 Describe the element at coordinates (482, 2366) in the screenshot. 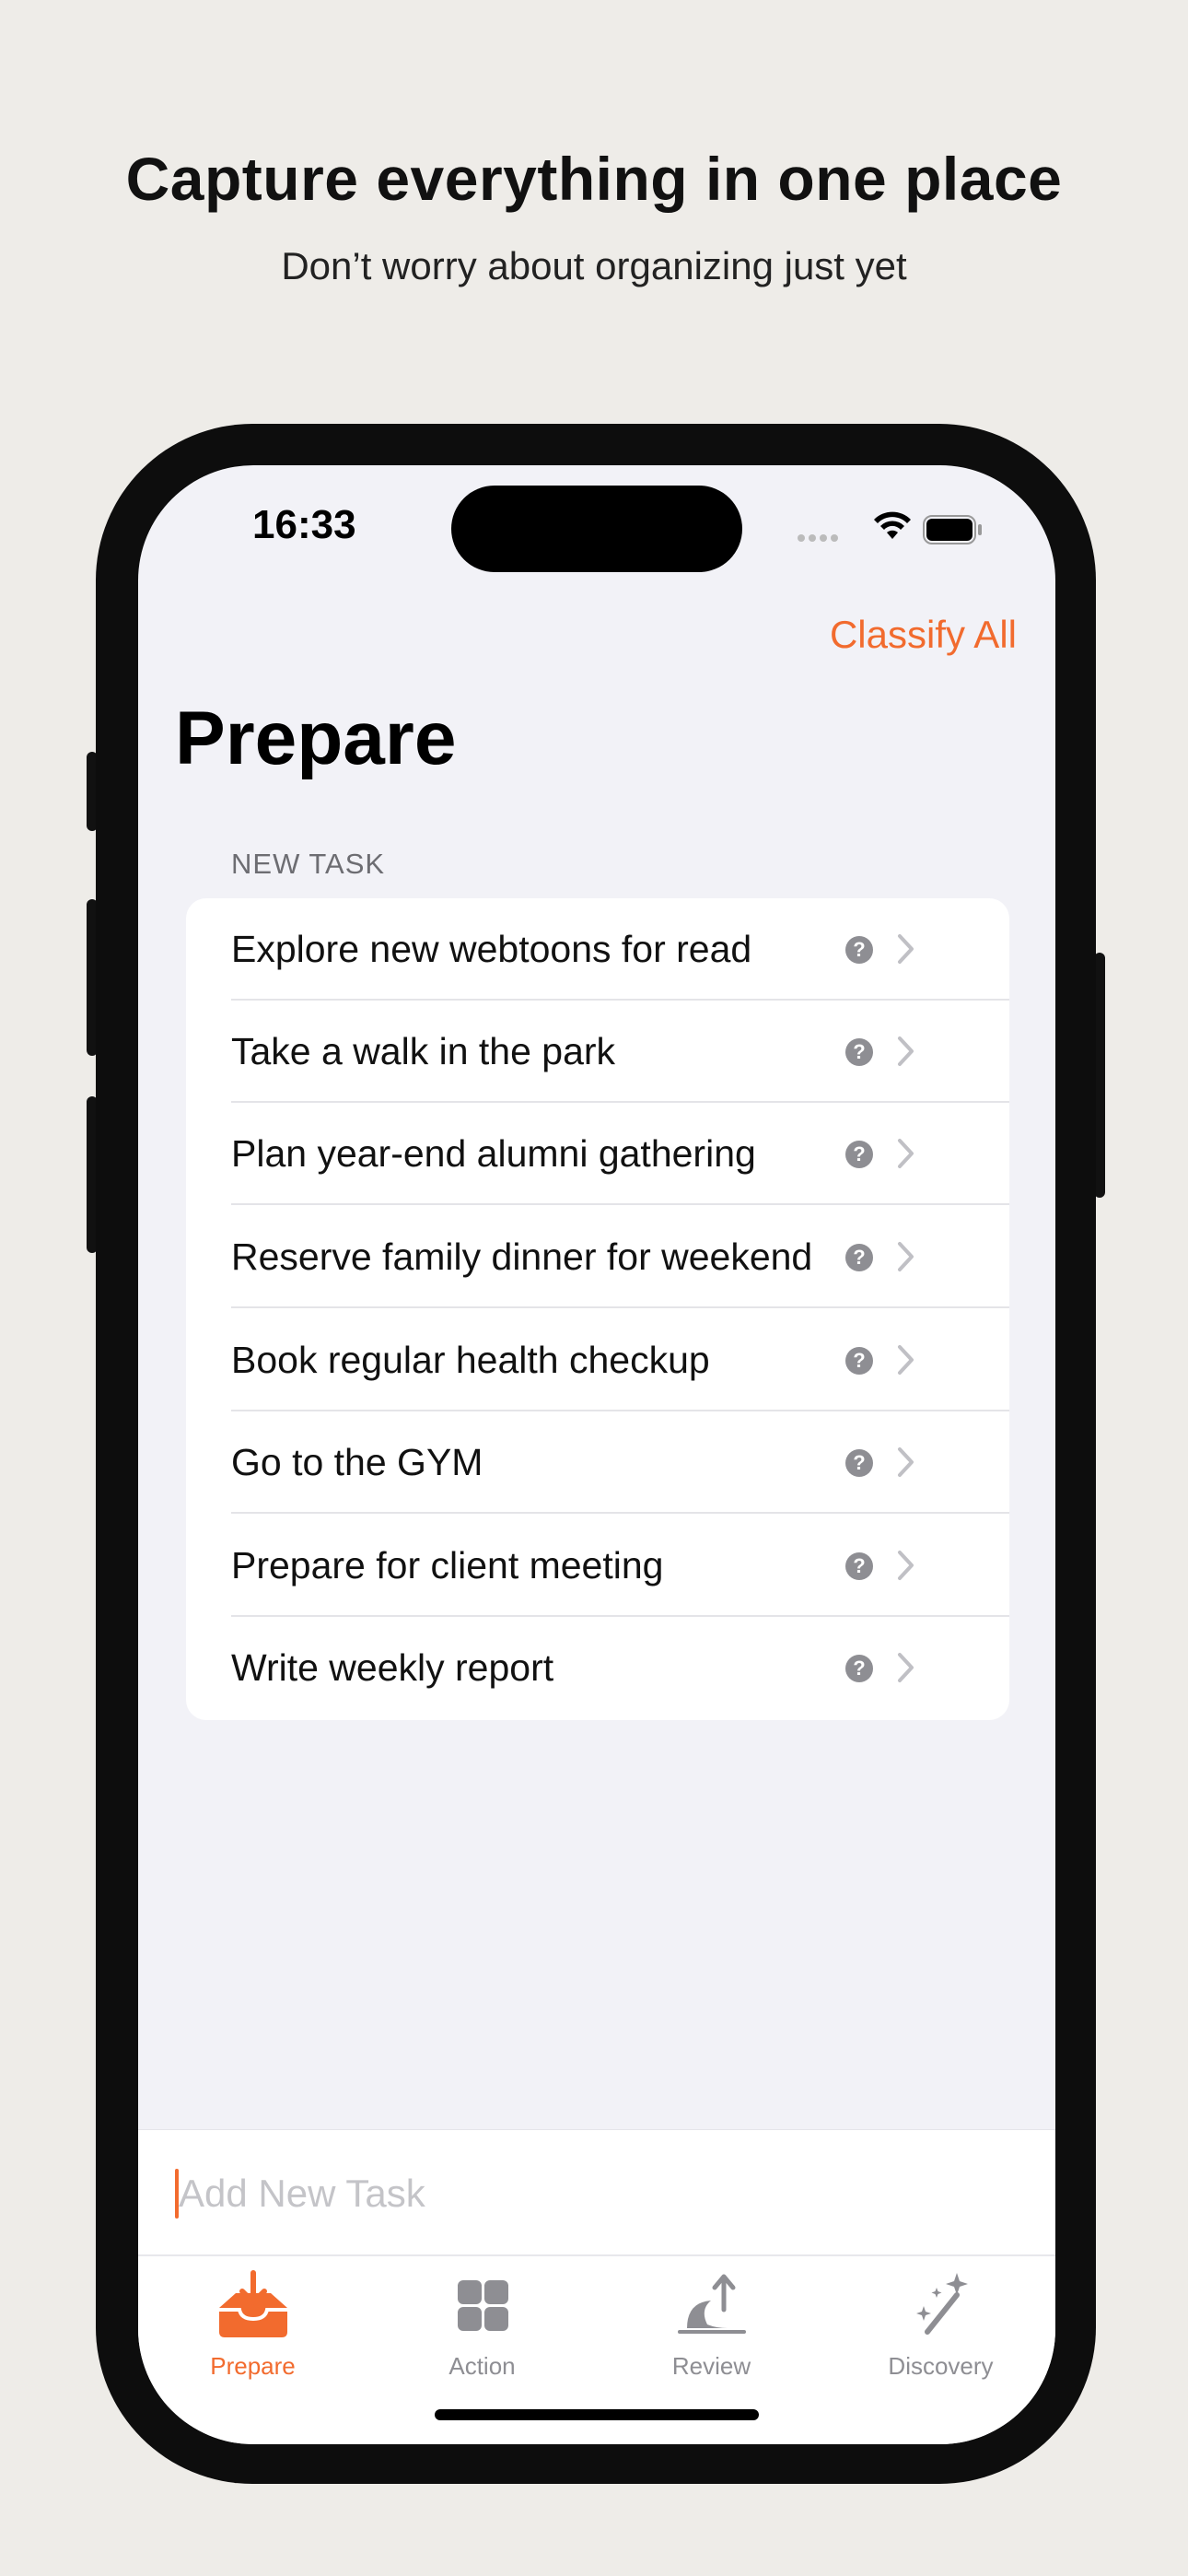

I see `tab-label: Action` at that location.